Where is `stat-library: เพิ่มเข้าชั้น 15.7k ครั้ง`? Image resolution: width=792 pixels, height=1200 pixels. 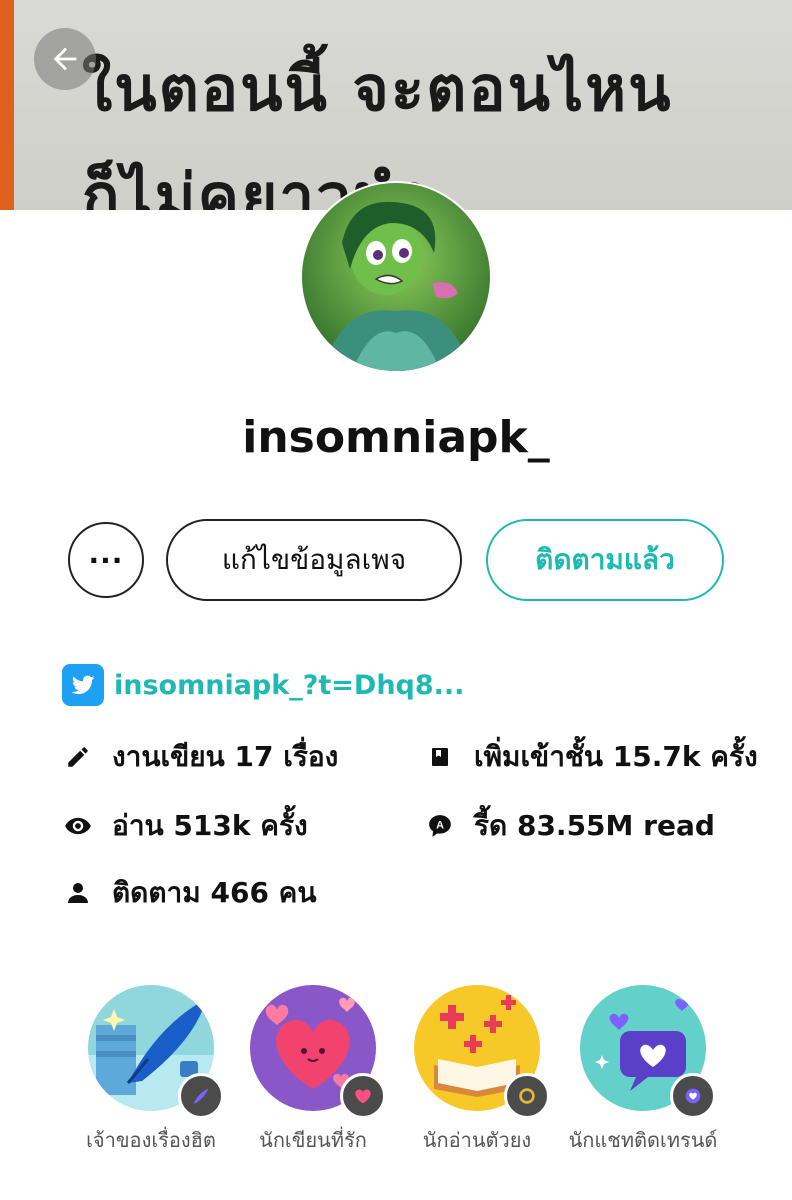 stat-library: เพิ่มเข้าชั้น 15.7k ครั้ง is located at coordinates (592, 757).